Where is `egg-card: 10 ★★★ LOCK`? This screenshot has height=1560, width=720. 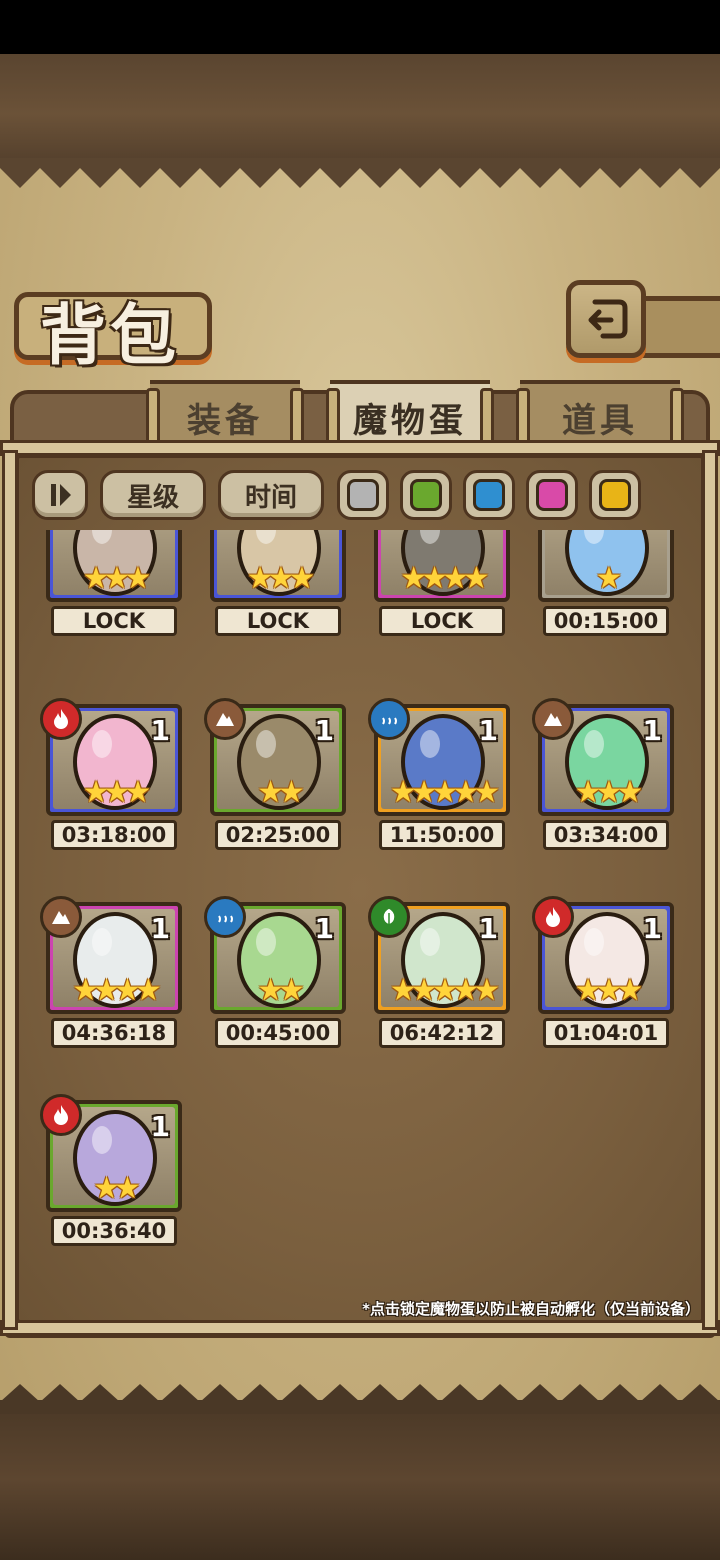 egg-card: 10 ★★★ LOCK is located at coordinates (114, 583).